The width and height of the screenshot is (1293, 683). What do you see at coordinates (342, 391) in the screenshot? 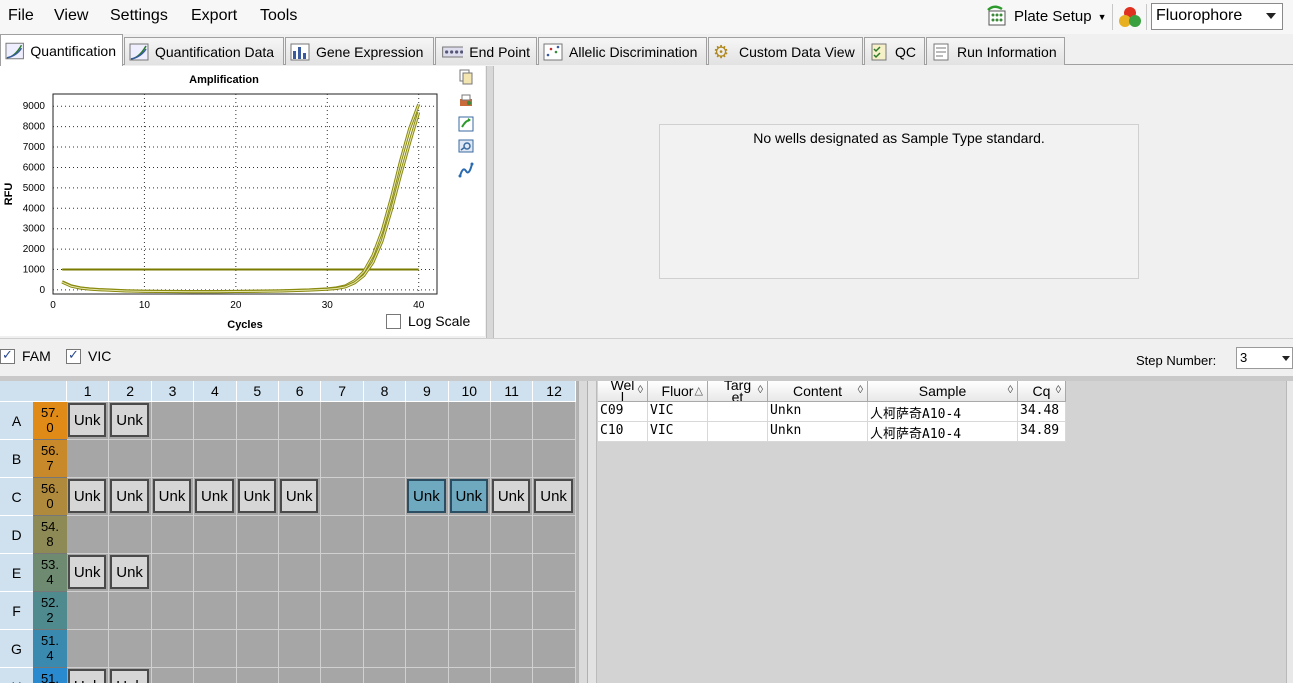
I see `plate-column-header: 7` at bounding box center [342, 391].